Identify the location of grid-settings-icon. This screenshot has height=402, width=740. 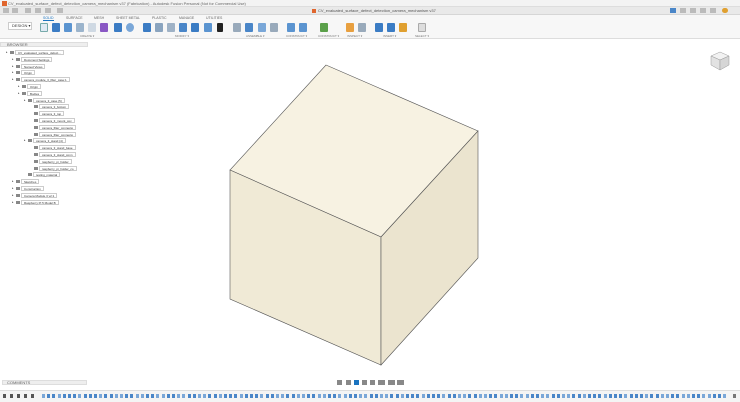
(391, 382).